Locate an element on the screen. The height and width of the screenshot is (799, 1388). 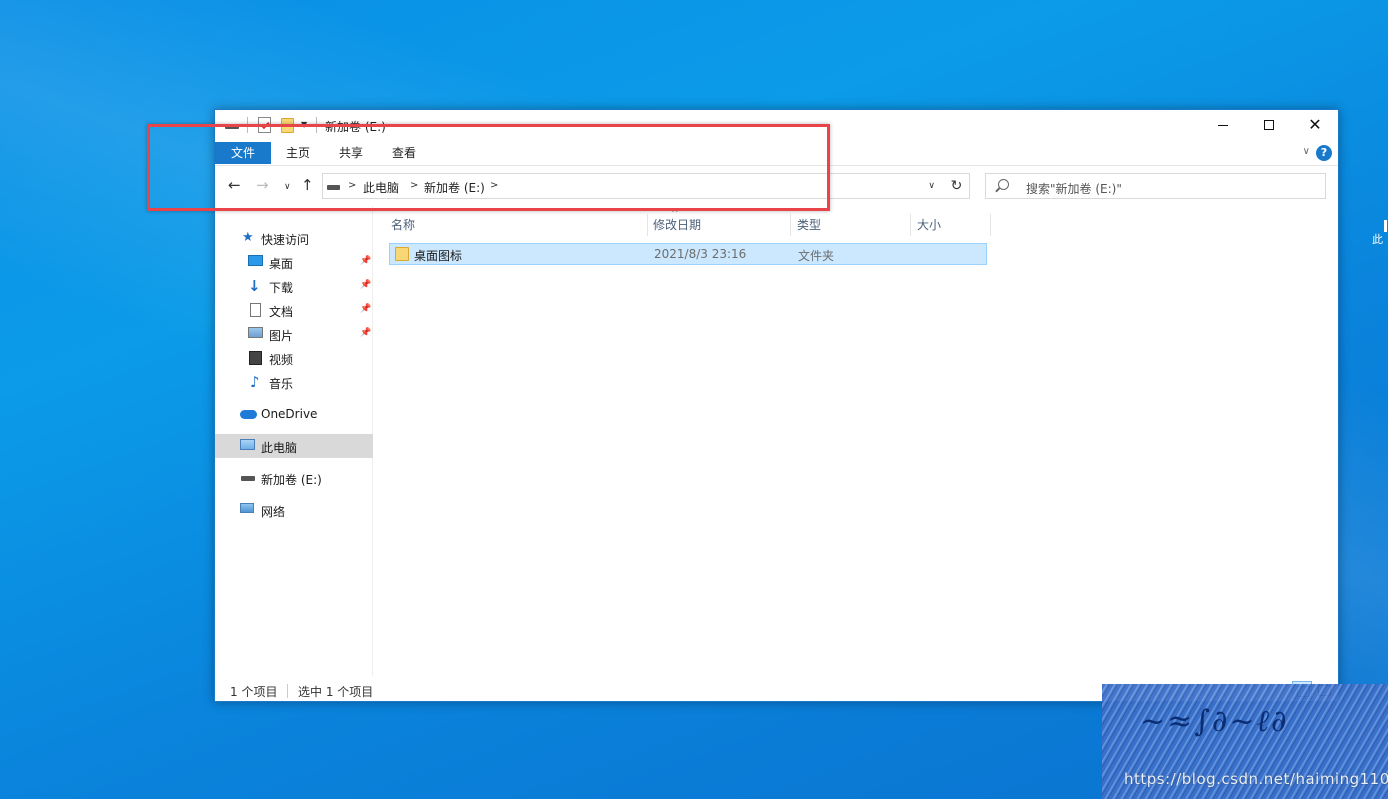
sidebar-item-desktop: 桌面 📌 is located at coordinates (294, 262).